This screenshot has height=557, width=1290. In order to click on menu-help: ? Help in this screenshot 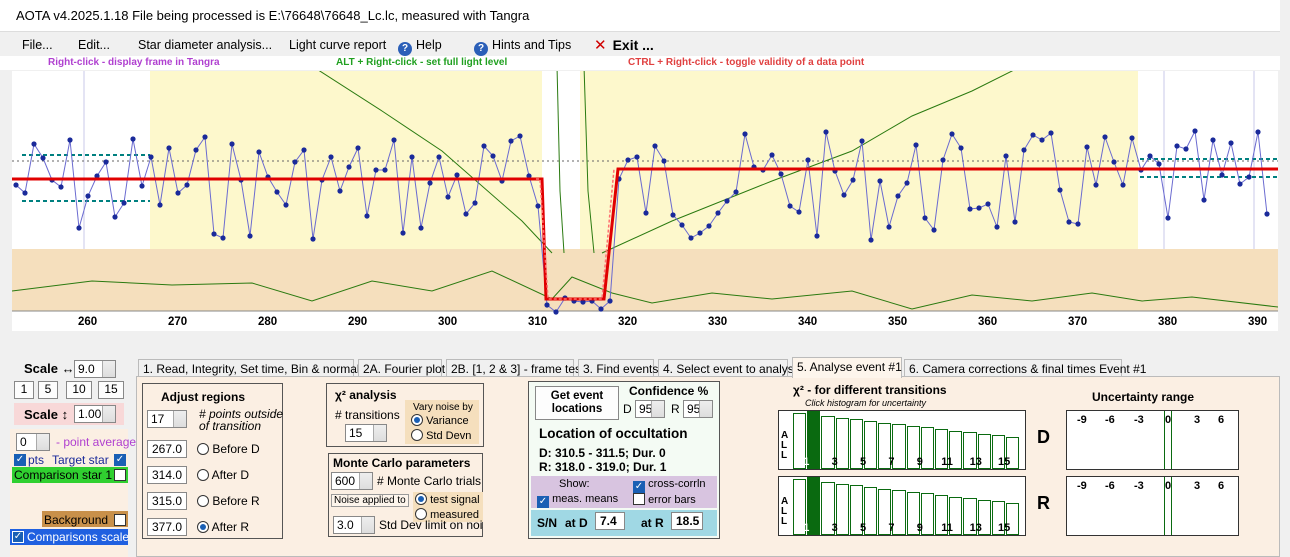, I will do `click(420, 47)`.